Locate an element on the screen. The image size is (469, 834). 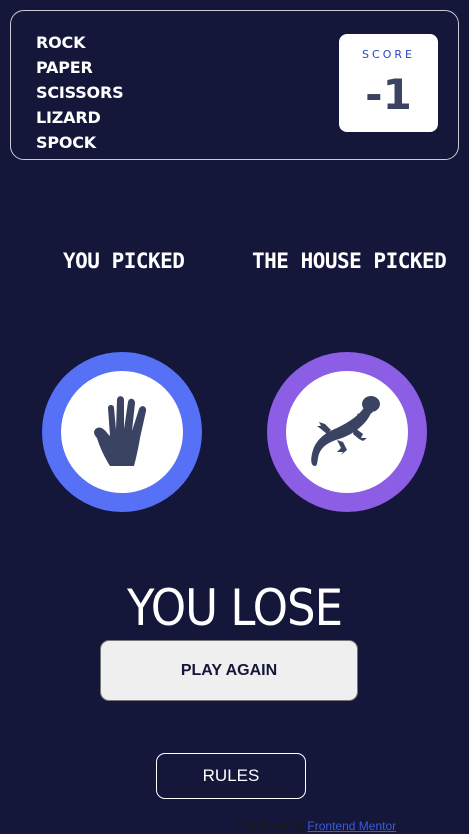
title-line-spock: SPOCK is located at coordinates (66, 142).